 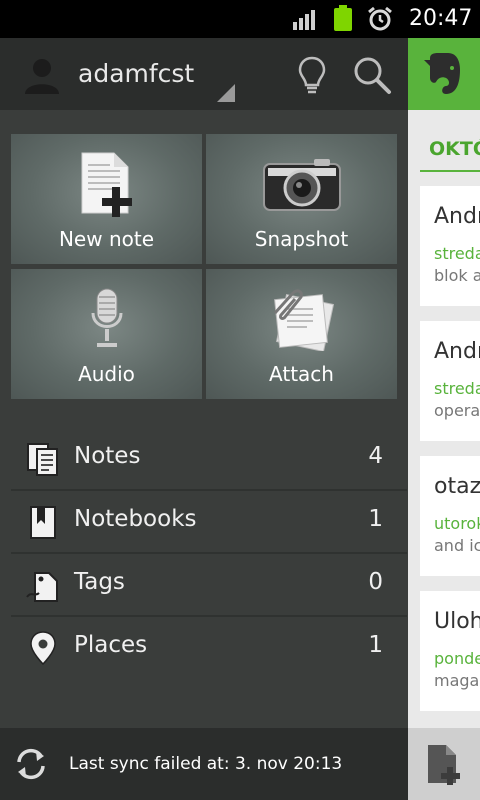 What do you see at coordinates (226, 93) in the screenshot?
I see `account-dropdown-icon` at bounding box center [226, 93].